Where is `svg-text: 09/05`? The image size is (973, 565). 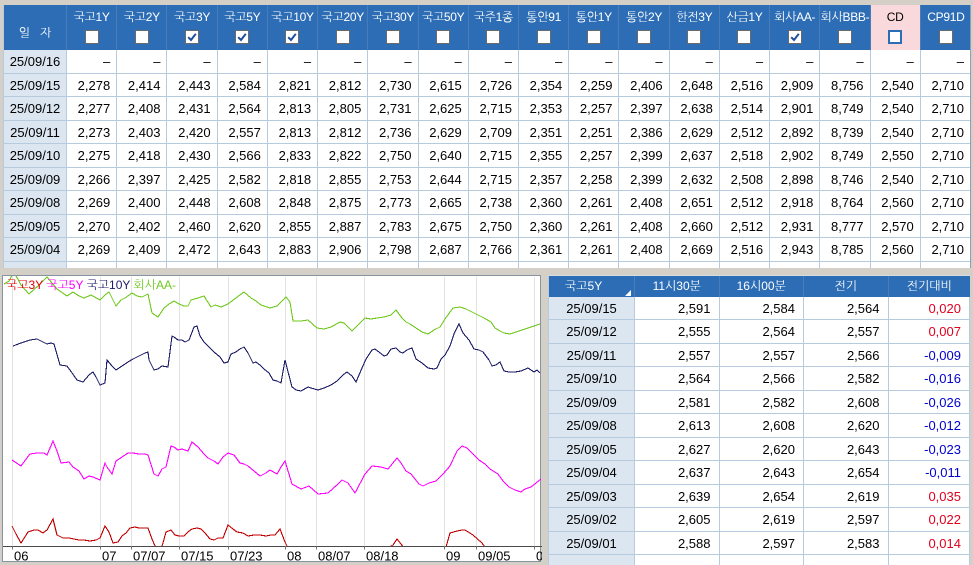 svg-text: 09/05 is located at coordinates (494, 556).